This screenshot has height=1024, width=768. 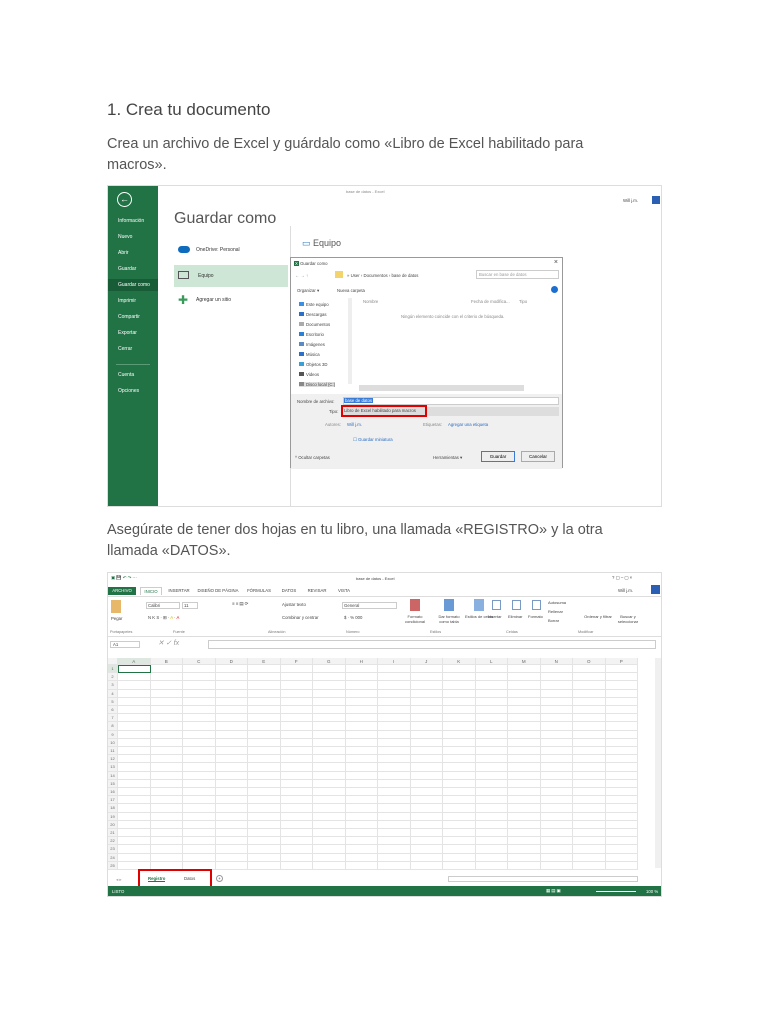 What do you see at coordinates (113, 693) in the screenshot?
I see `row-header: 4` at bounding box center [113, 693].